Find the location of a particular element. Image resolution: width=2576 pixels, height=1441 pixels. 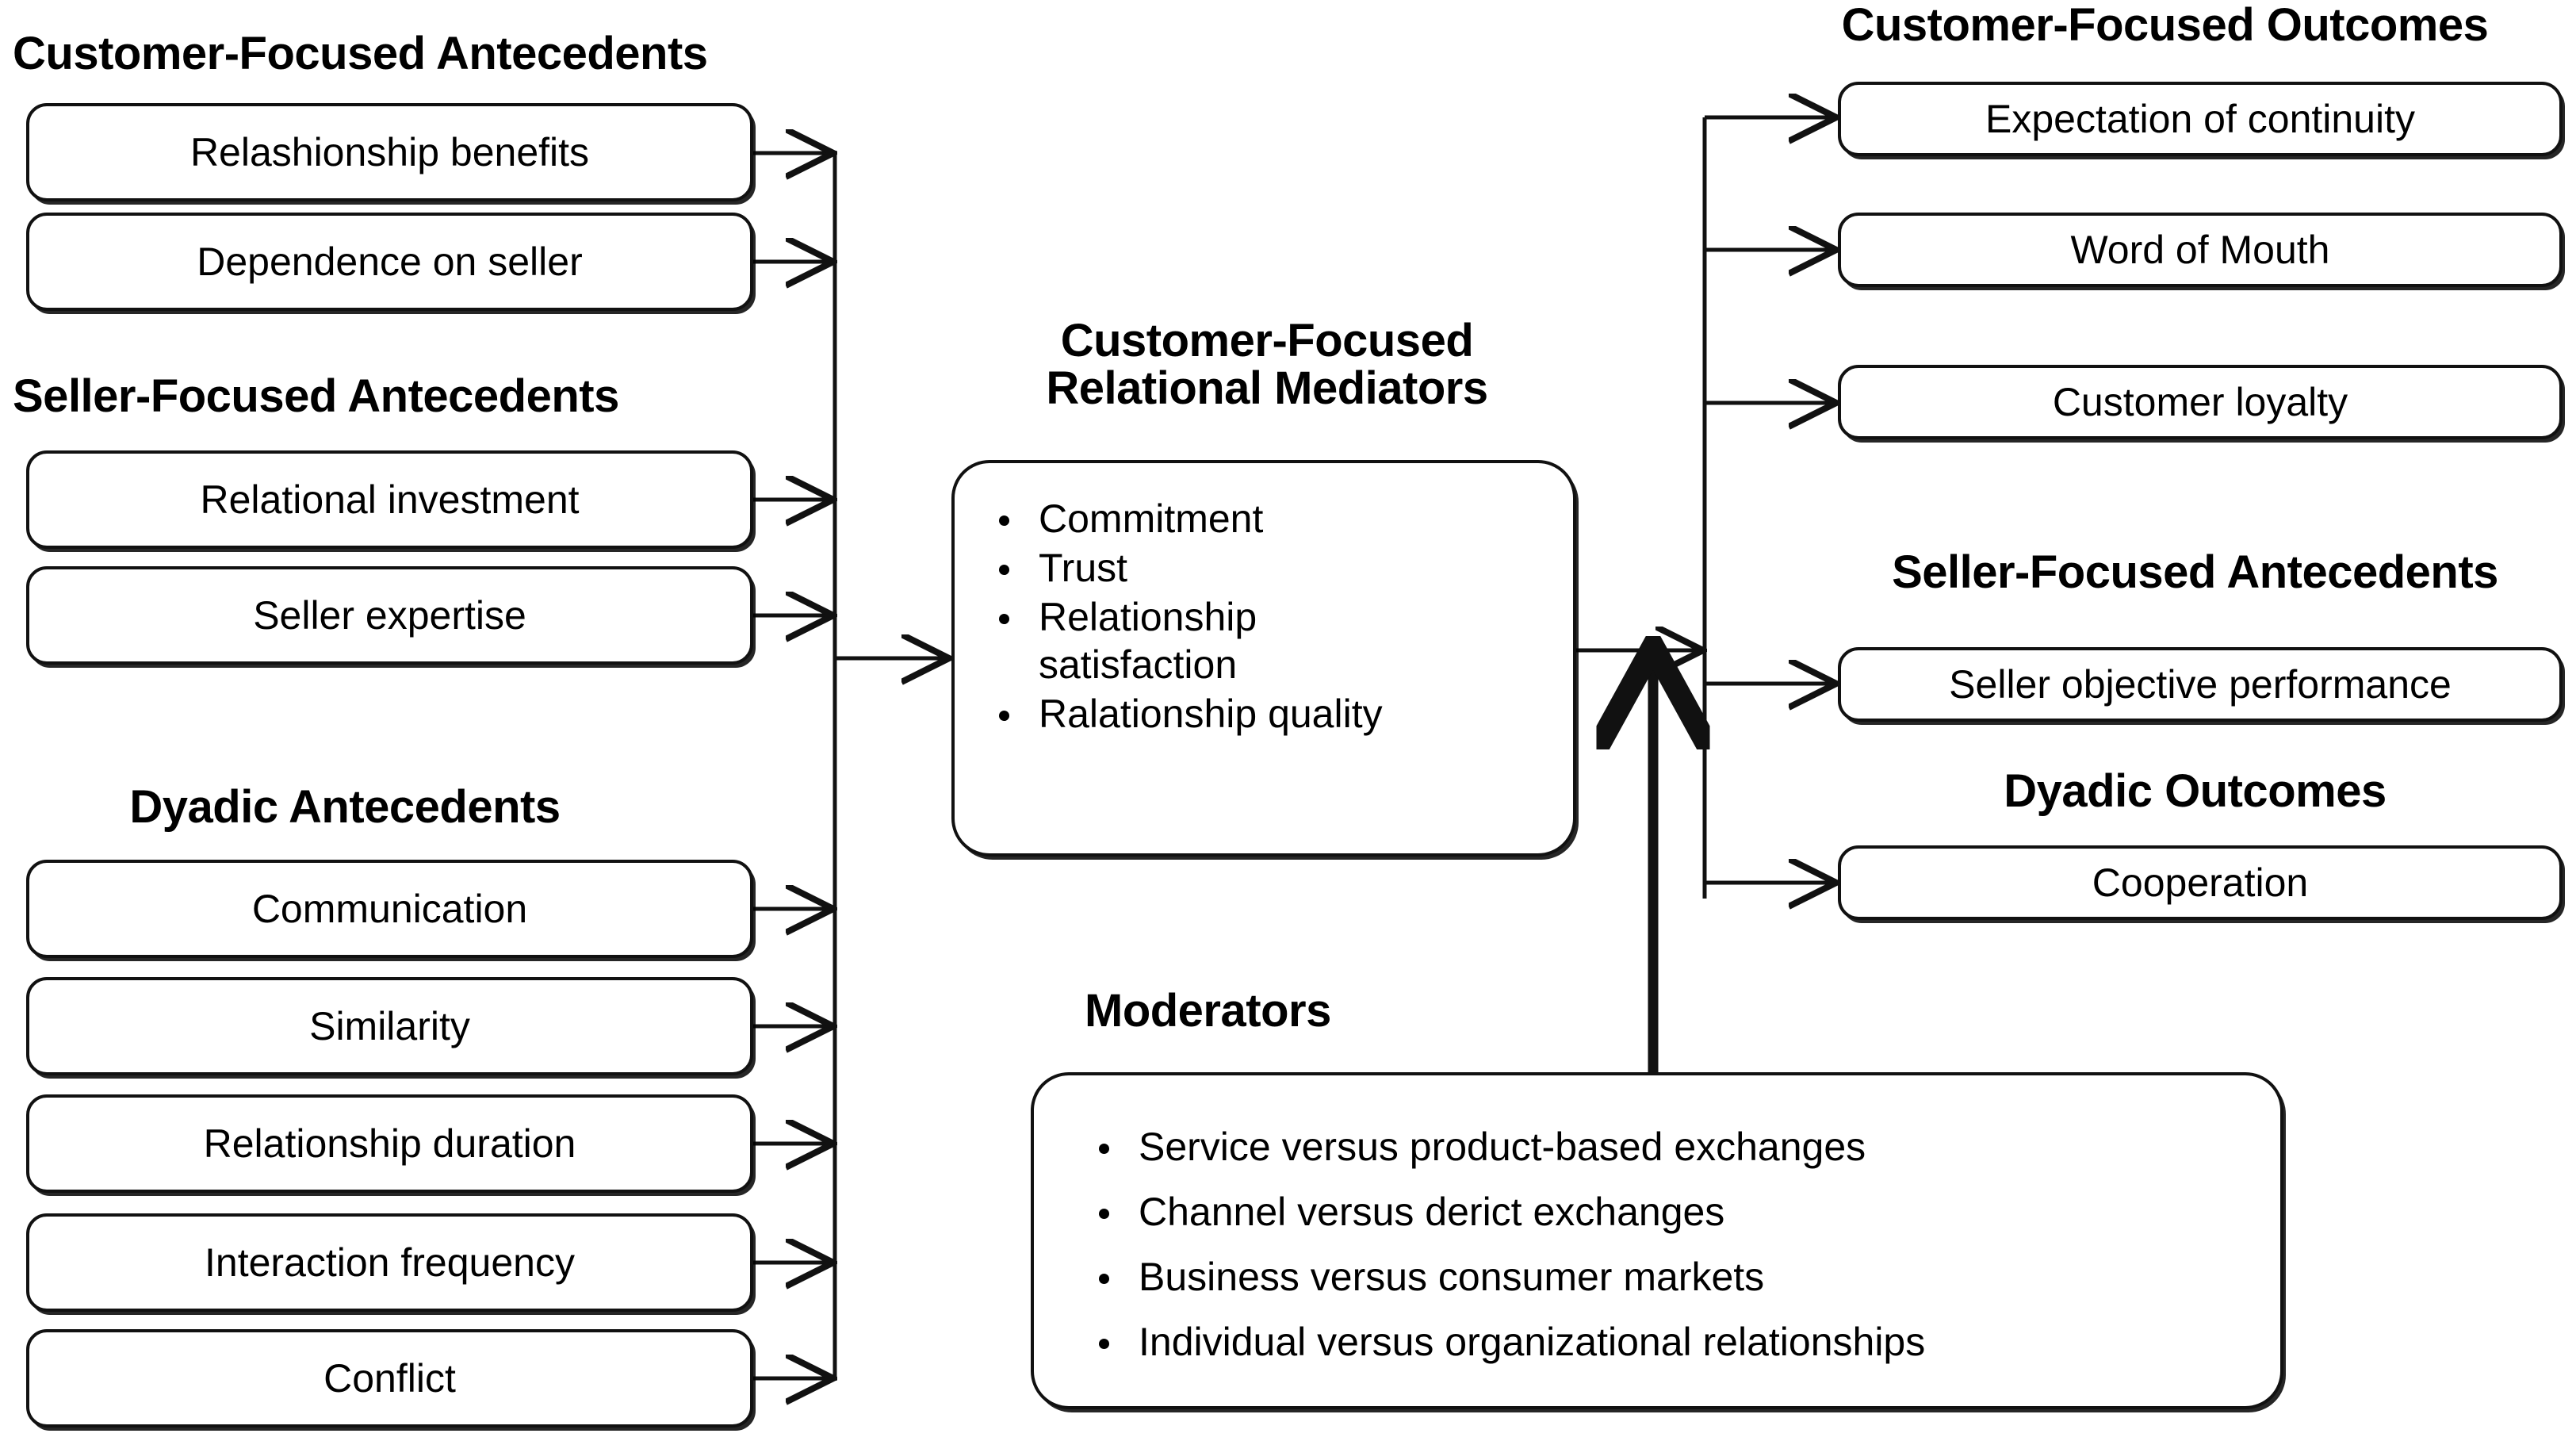

node-label: Relational investment is located at coordinates (390, 499).